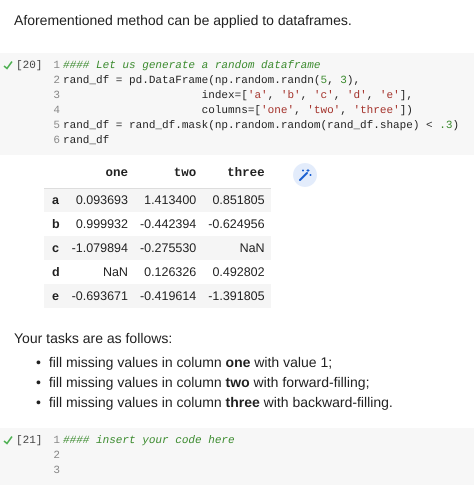 The height and width of the screenshot is (502, 474). I want to click on code-line: columns=['one', 'two', 'three']), so click(306, 111).